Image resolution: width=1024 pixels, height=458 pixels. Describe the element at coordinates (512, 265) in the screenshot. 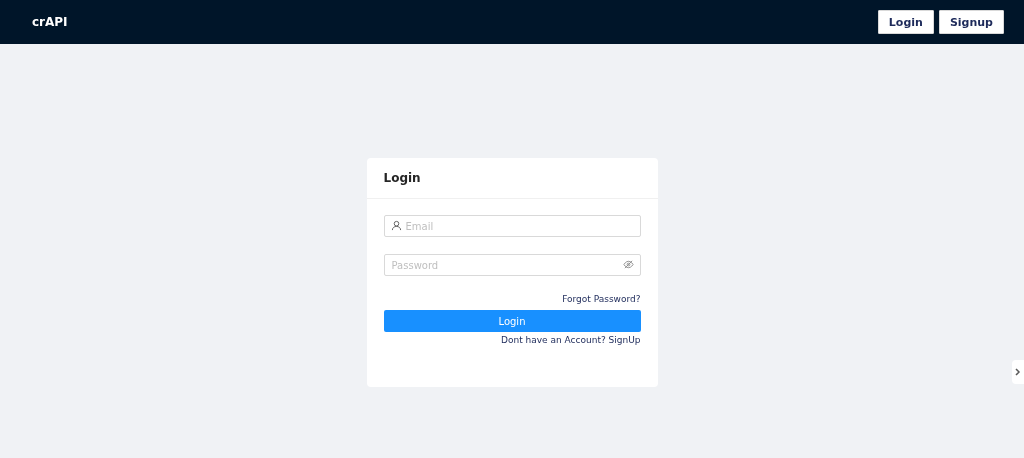

I see `password-field: Password` at that location.